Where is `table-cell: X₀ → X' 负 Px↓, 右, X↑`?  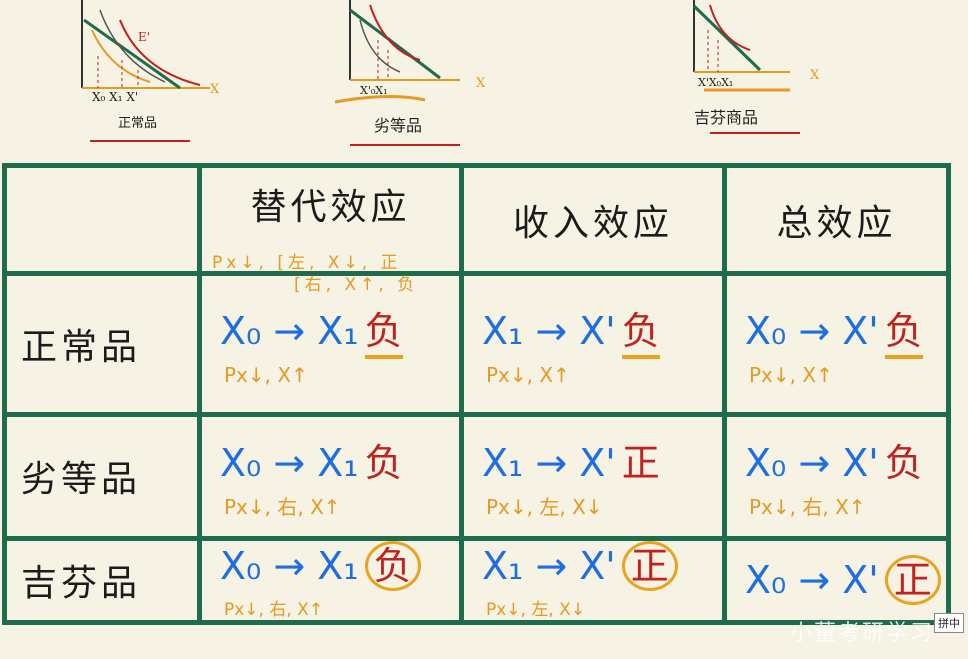
table-cell: X₀ → X' 负 Px↓, 右, X↑ is located at coordinates (836, 476).